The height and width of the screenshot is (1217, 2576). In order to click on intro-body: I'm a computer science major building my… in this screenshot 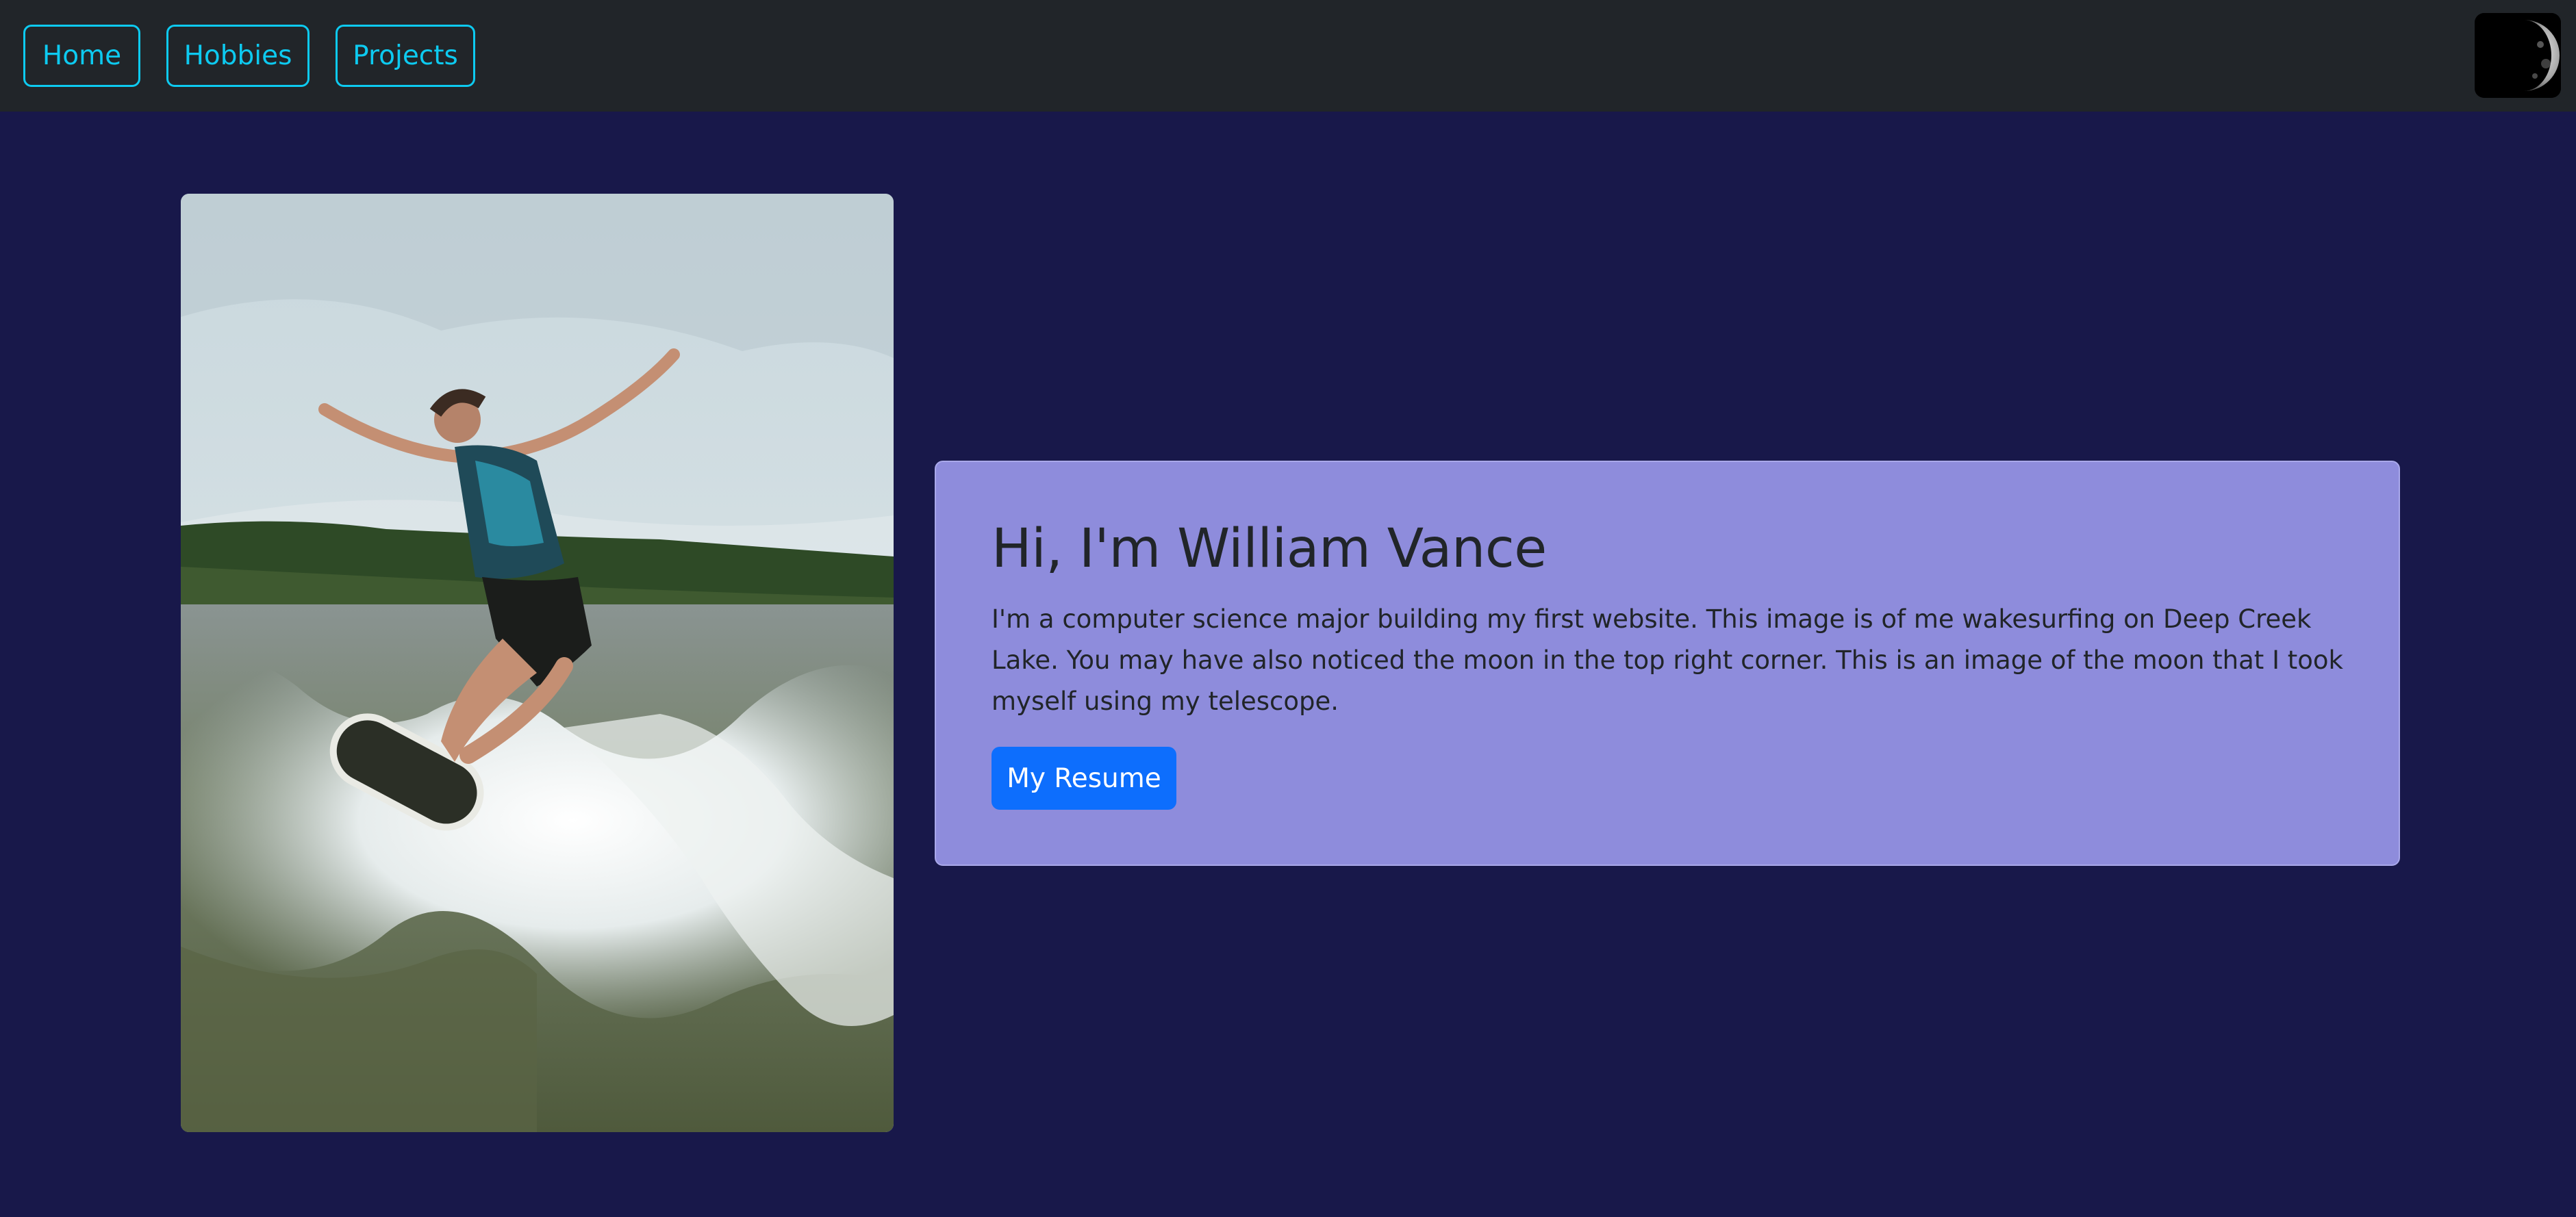, I will do `click(1667, 660)`.